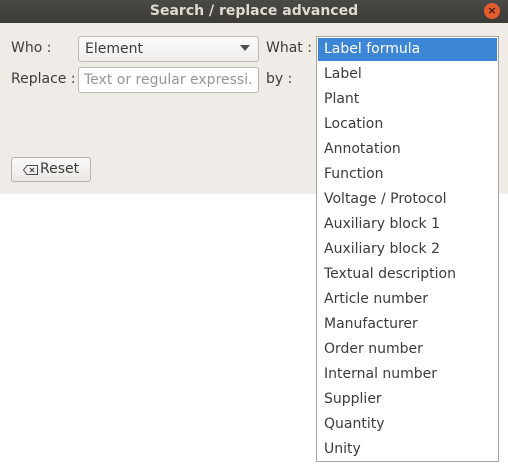 The width and height of the screenshot is (508, 470). What do you see at coordinates (30, 170) in the screenshot?
I see `backspace-clear-icon` at bounding box center [30, 170].